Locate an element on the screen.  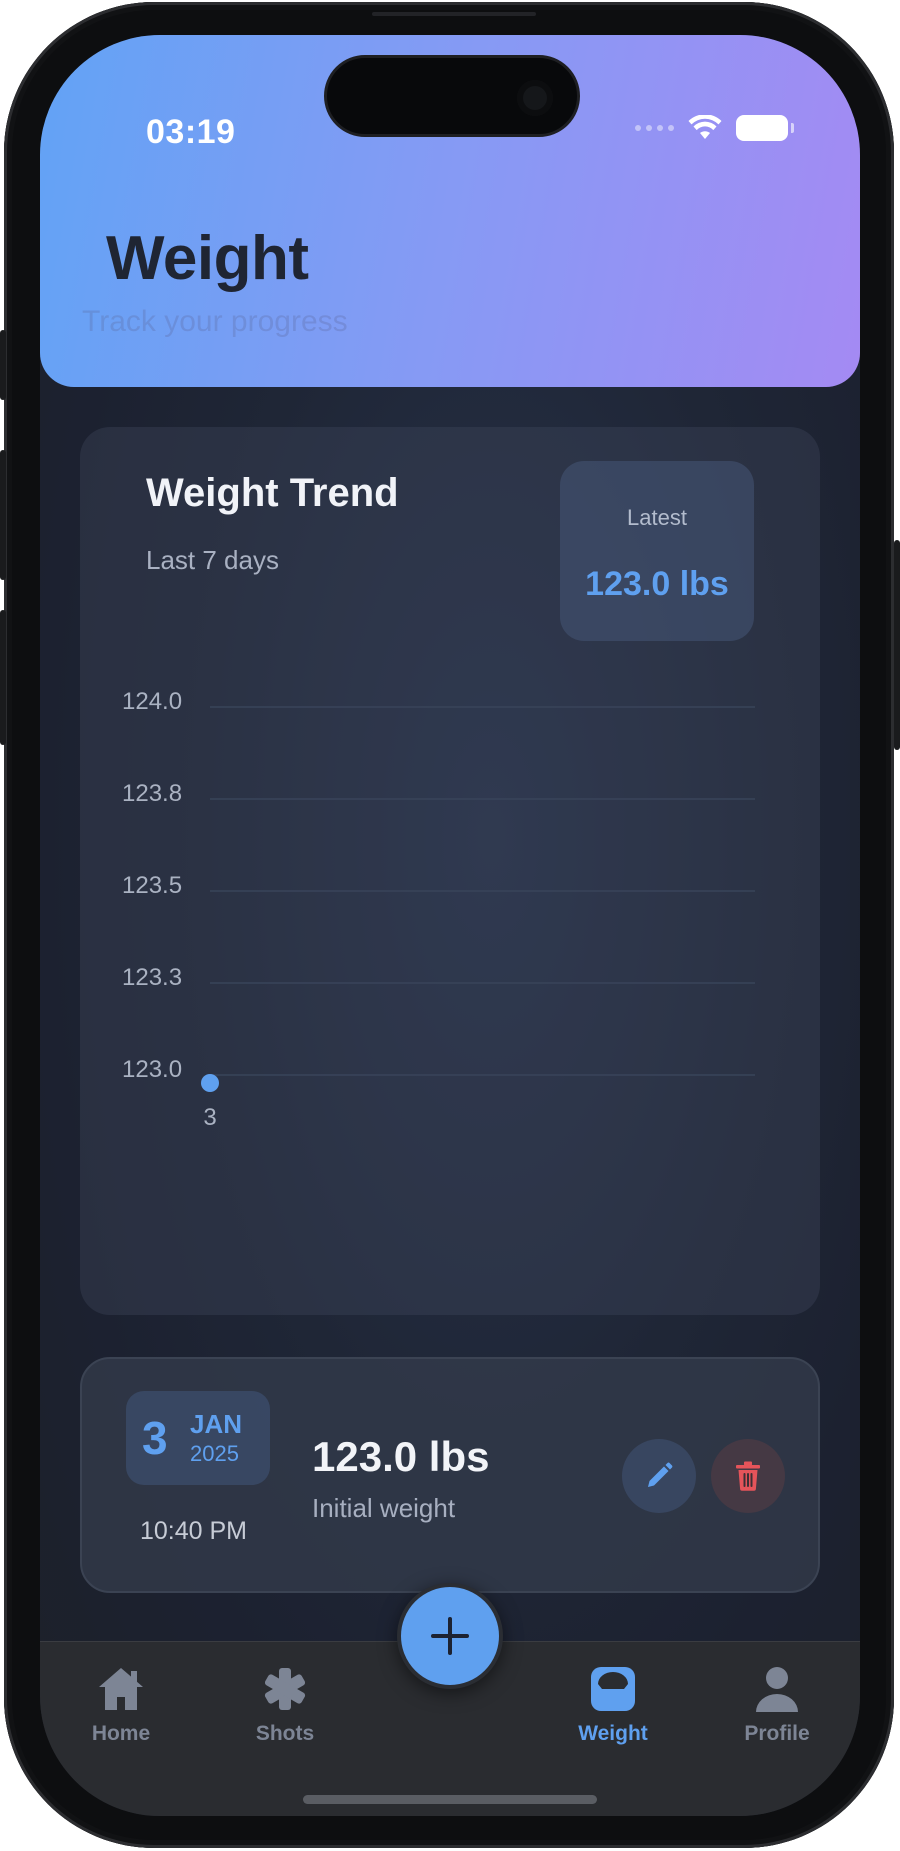
wifi-icon is located at coordinates (705, 127).